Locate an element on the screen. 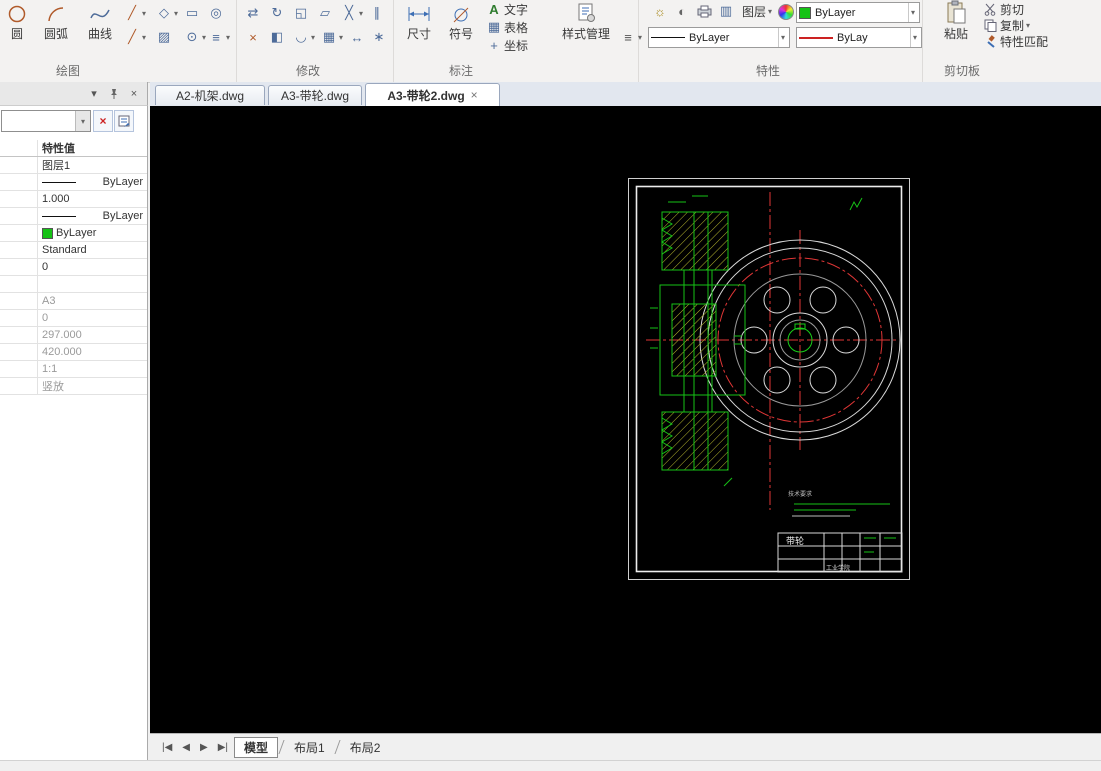  property-row-height: 420.000 is located at coordinates (73, 352).